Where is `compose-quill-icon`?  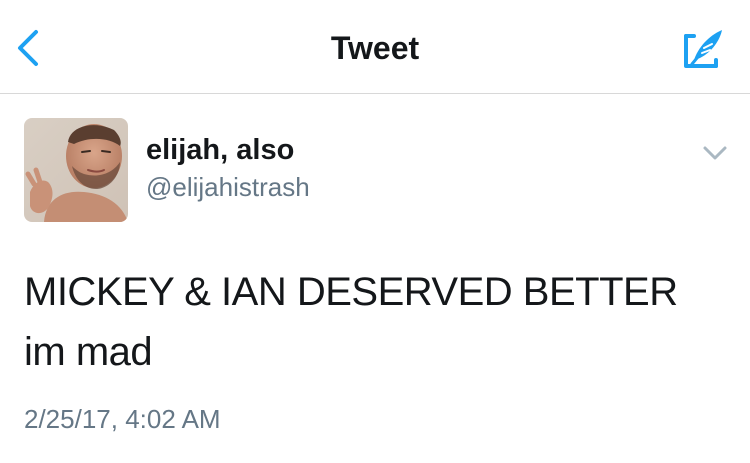 compose-quill-icon is located at coordinates (703, 49).